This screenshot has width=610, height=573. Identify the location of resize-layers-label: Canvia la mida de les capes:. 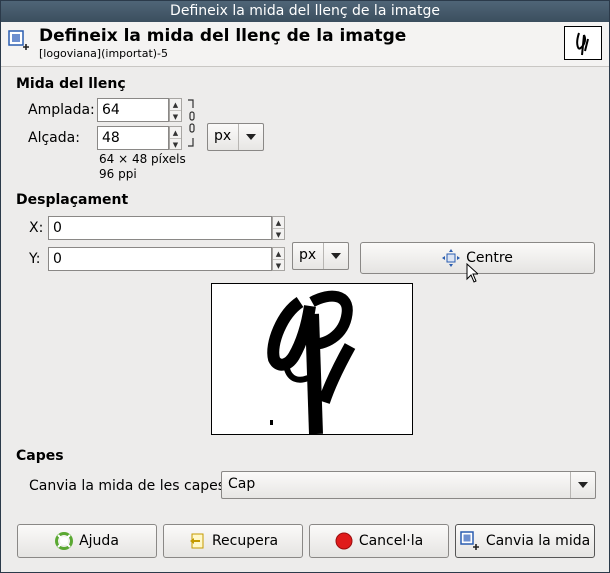
(129, 486).